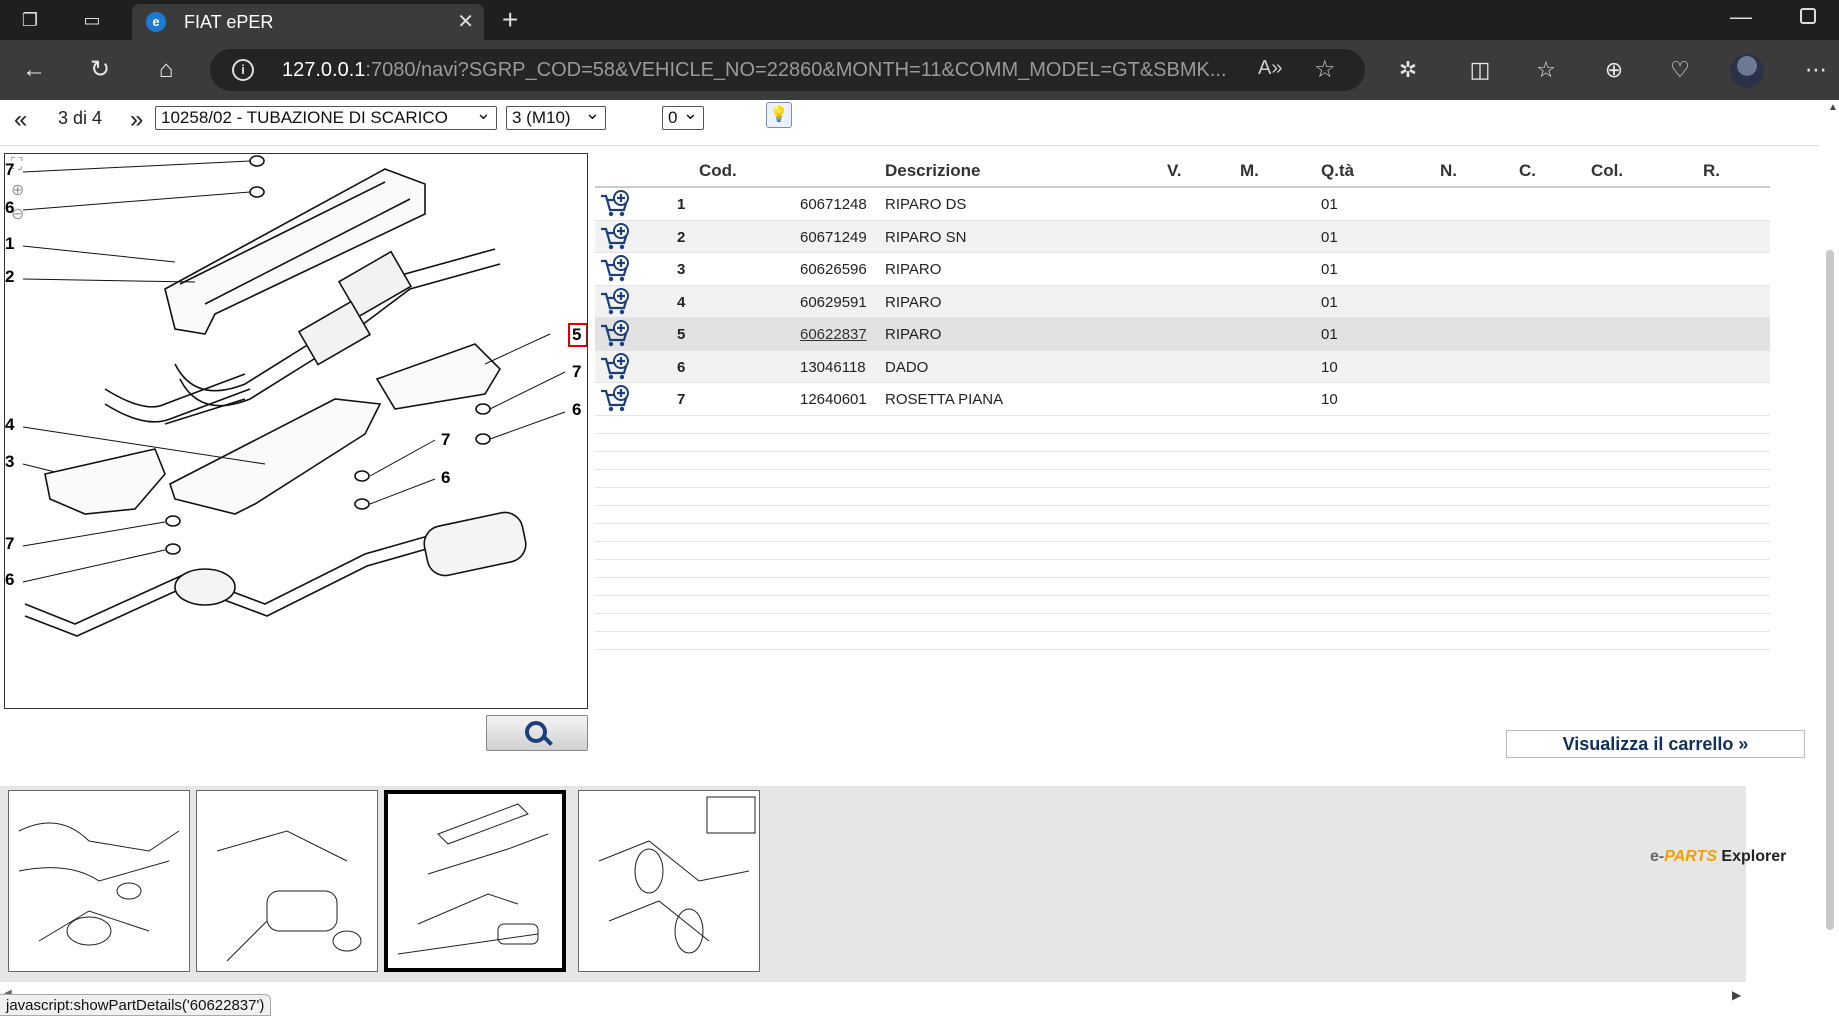 The height and width of the screenshot is (1017, 1839). I want to click on part-description: DADO, so click(907, 367).